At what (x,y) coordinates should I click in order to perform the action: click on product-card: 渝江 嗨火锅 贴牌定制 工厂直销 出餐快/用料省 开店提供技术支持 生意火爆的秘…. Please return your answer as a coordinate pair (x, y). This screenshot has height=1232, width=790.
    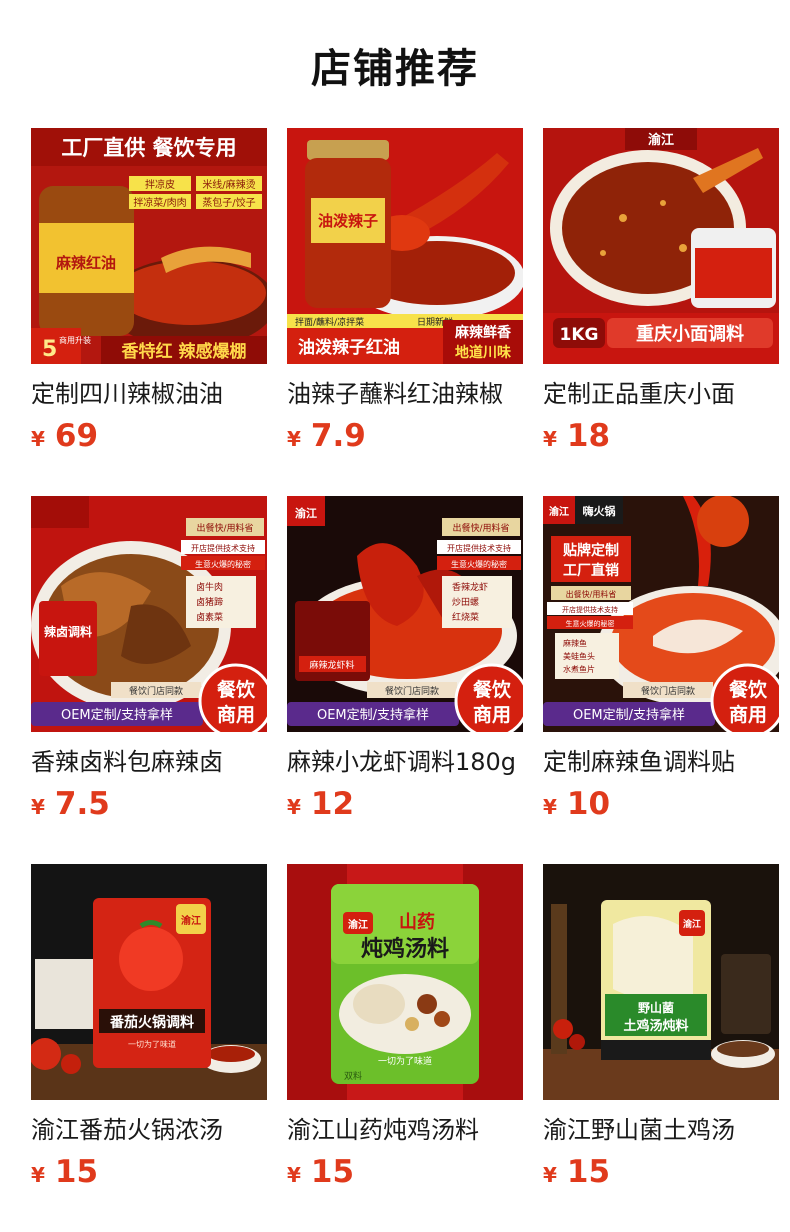
    Looking at the image, I should click on (661, 661).